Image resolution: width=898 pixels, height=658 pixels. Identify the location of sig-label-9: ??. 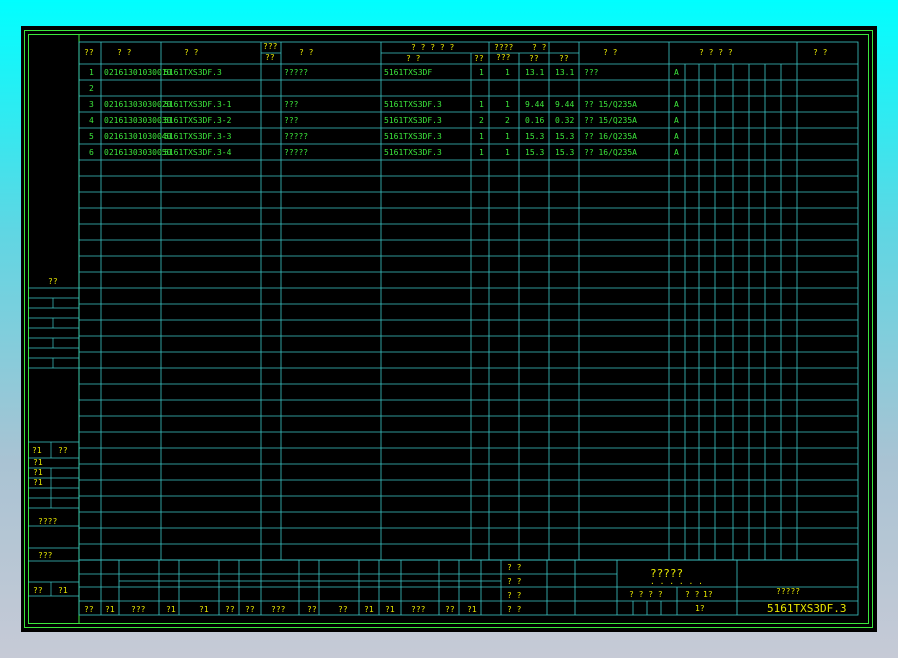
(312, 609).